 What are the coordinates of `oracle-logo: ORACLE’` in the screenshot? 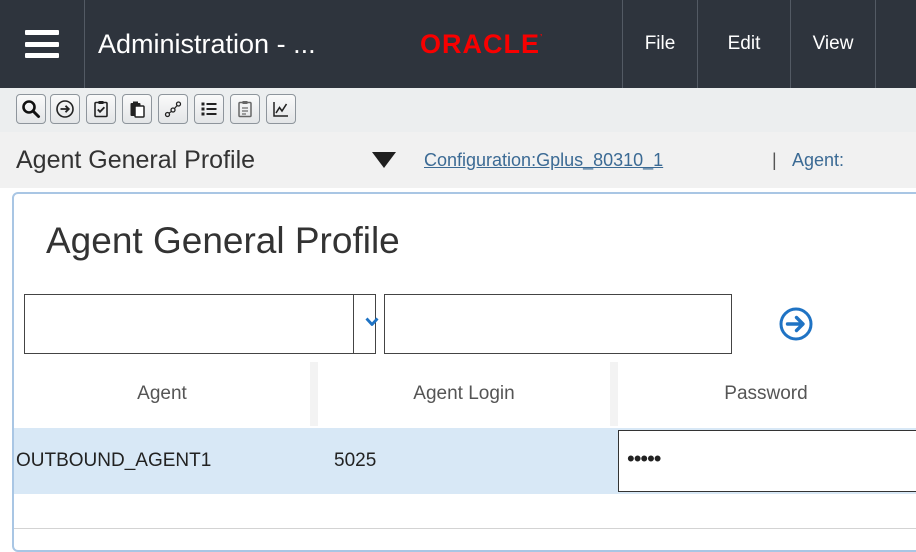 It's located at (482, 44).